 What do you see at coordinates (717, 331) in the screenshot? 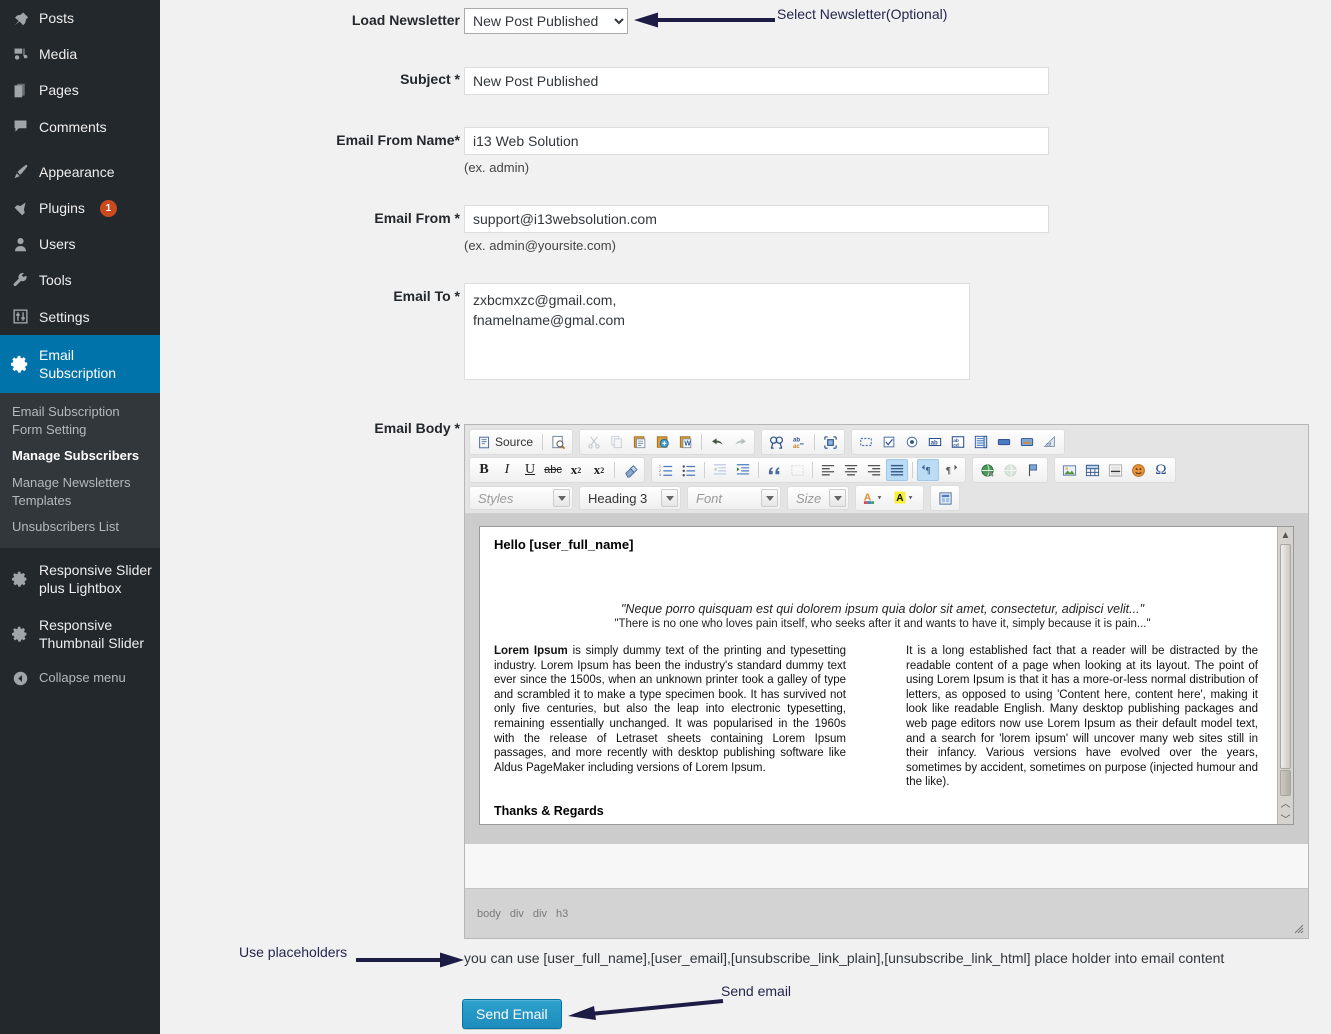
I see `email-to-textarea: zxbcmxzc@gmail.com, fnamelname@gmal.com` at bounding box center [717, 331].